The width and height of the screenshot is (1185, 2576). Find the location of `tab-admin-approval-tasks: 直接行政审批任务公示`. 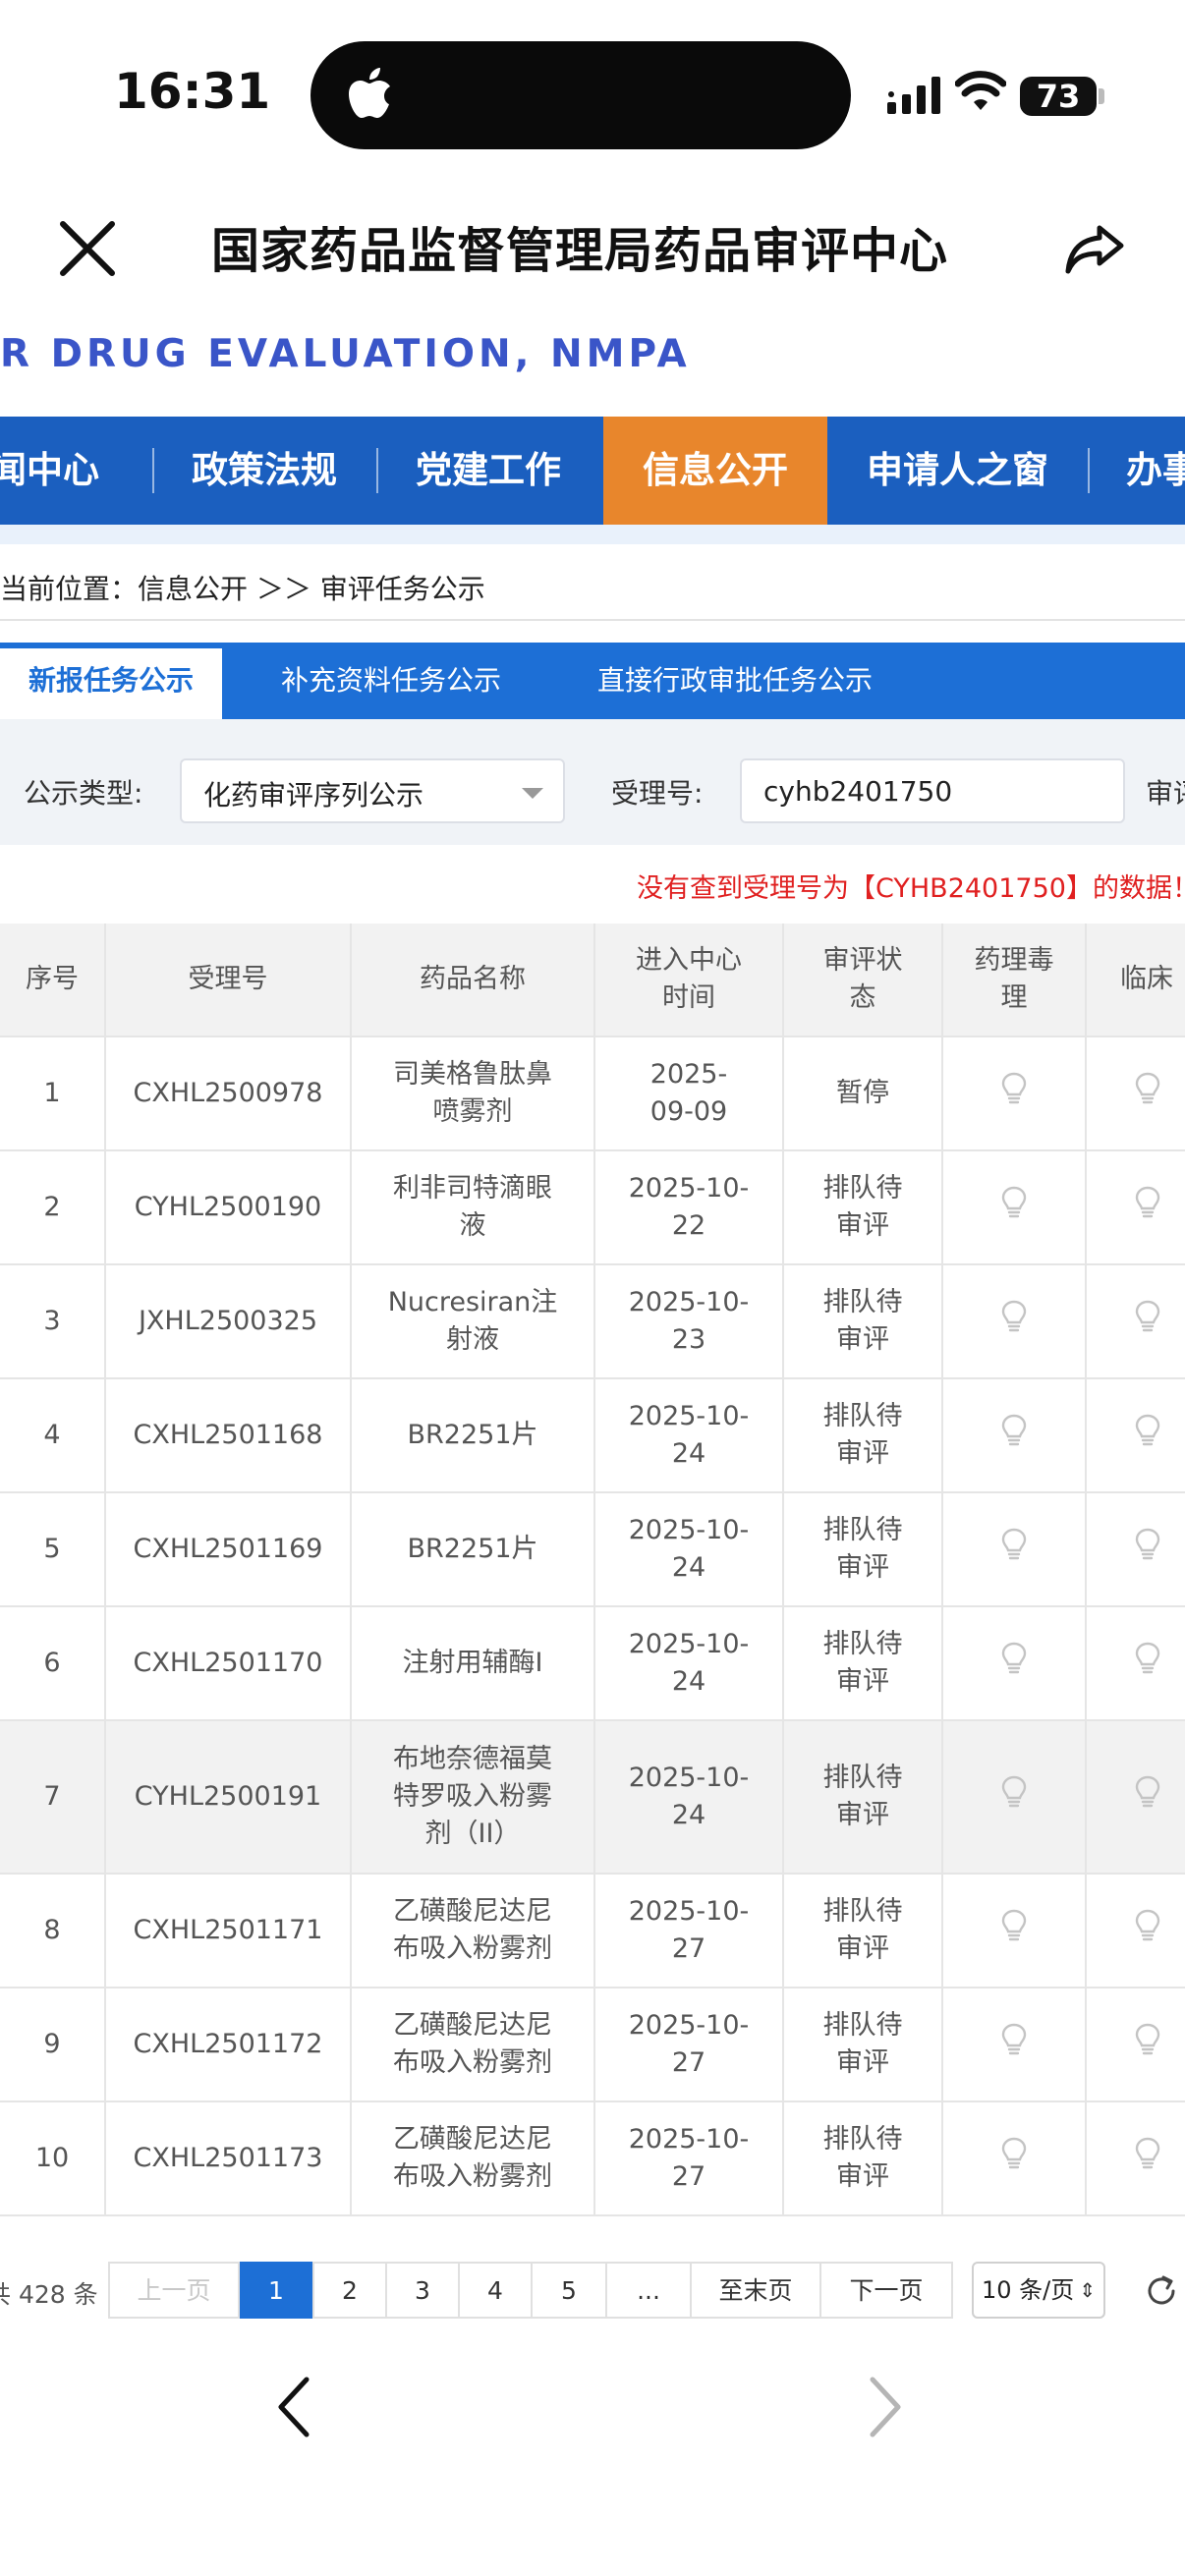

tab-admin-approval-tasks: 直接行政审批任务公示 is located at coordinates (735, 681).